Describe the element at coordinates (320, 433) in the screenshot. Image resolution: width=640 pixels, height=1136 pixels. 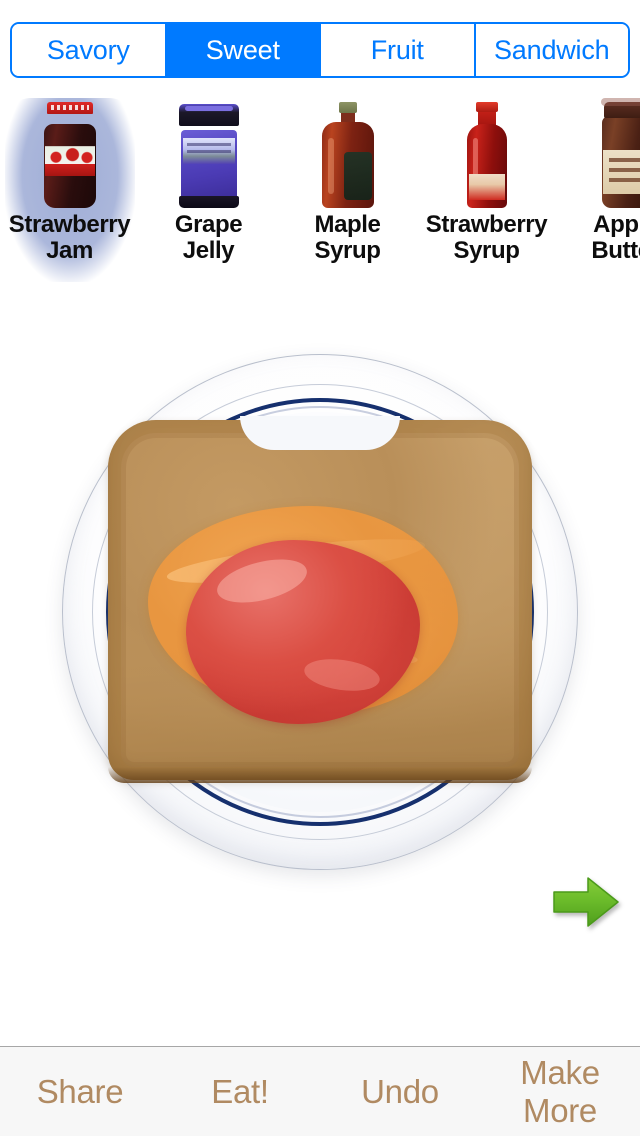
I see `bread-top-notch` at that location.